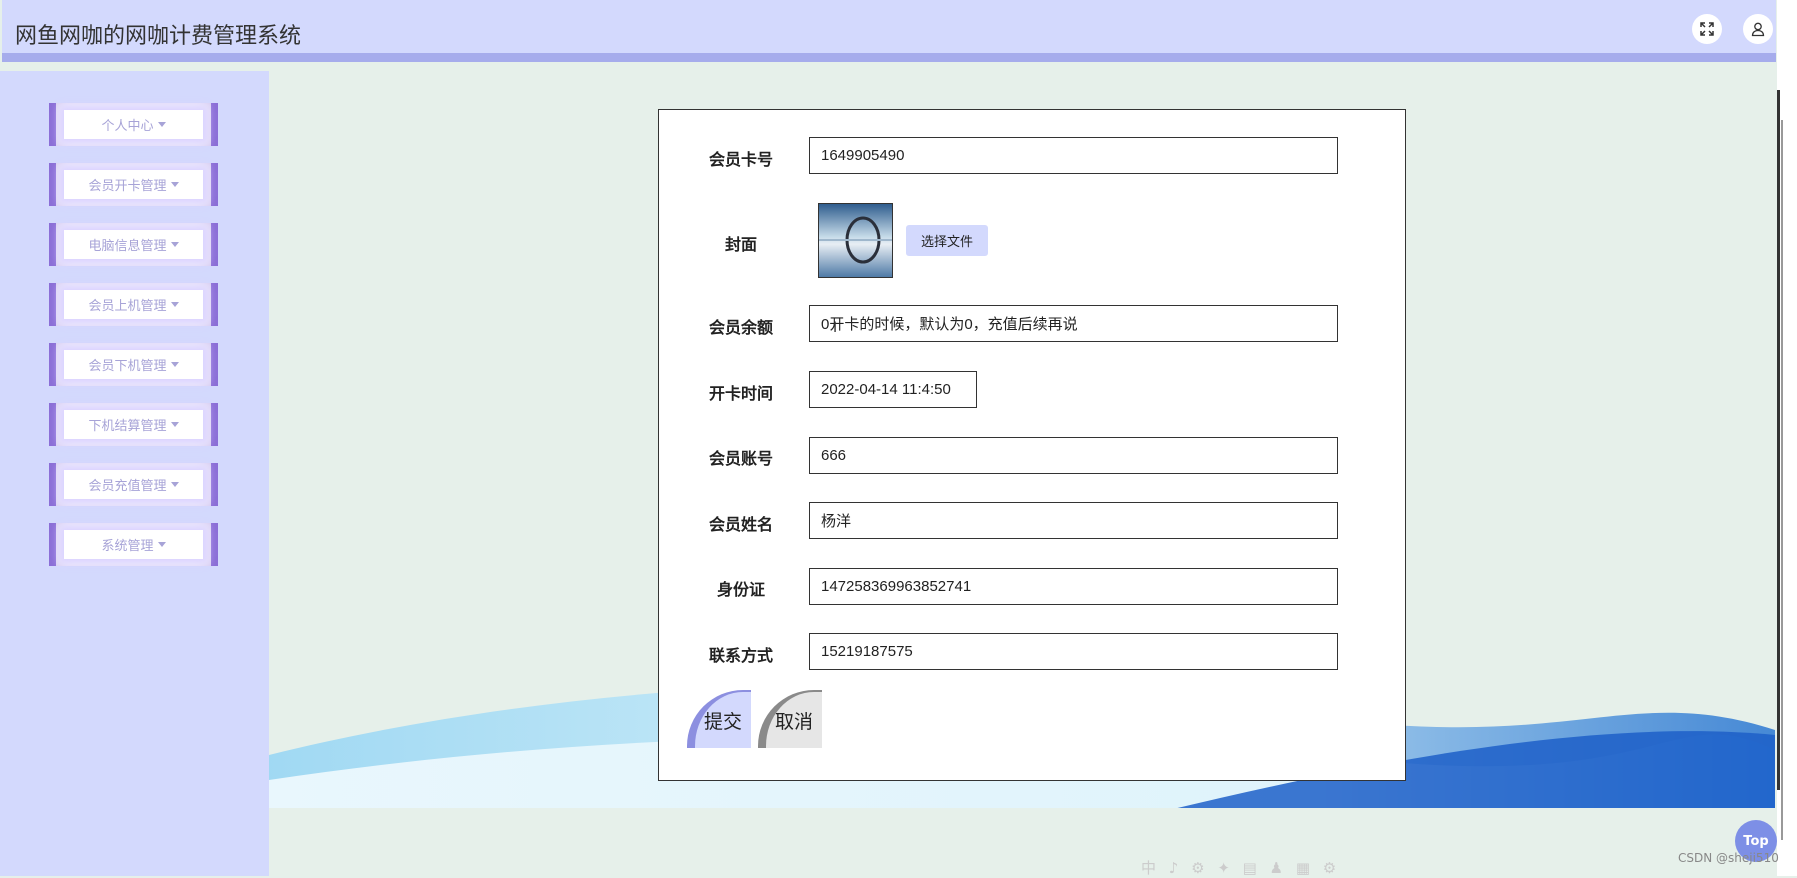 Image resolution: width=1797 pixels, height=878 pixels. What do you see at coordinates (1073, 520) in the screenshot?
I see `name-input: 杨洋` at bounding box center [1073, 520].